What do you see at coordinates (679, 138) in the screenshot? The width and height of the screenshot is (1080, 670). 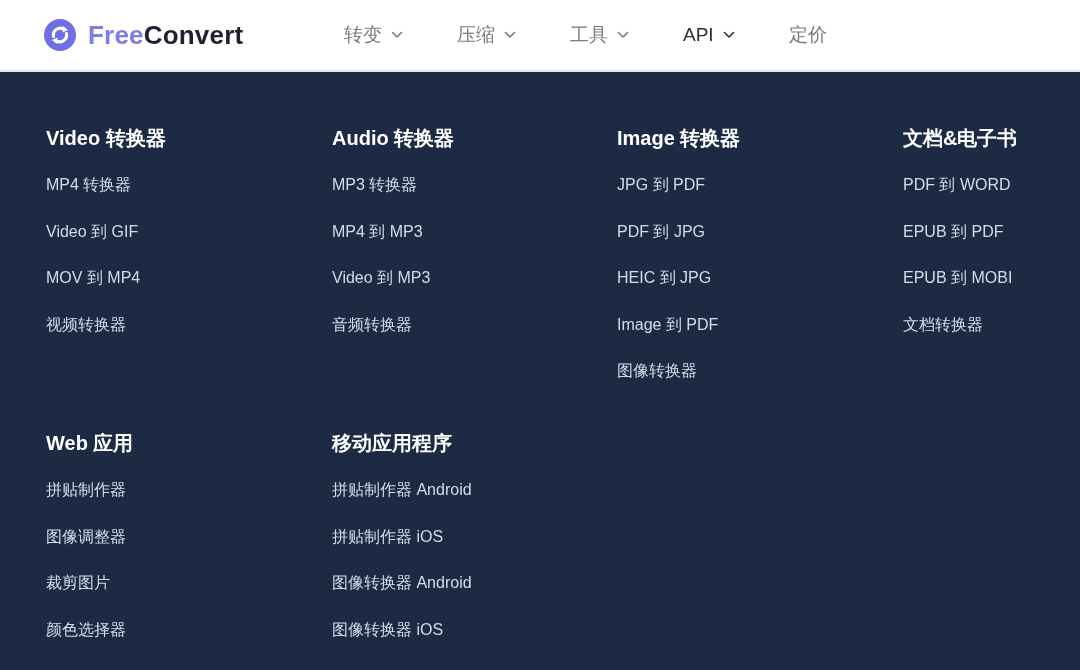 I see `section-heading: Image 转换器` at bounding box center [679, 138].